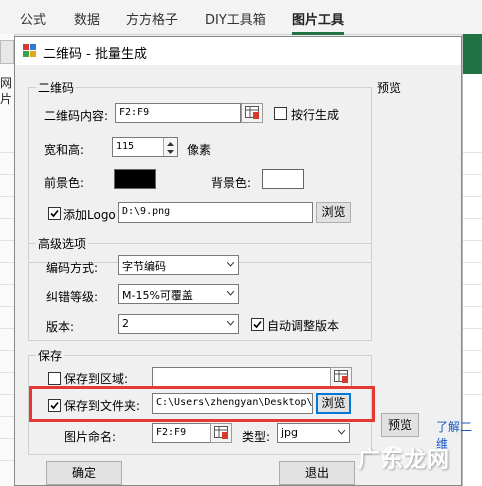  I want to click on ribbon-tab-formula: 公式, so click(33, 18).